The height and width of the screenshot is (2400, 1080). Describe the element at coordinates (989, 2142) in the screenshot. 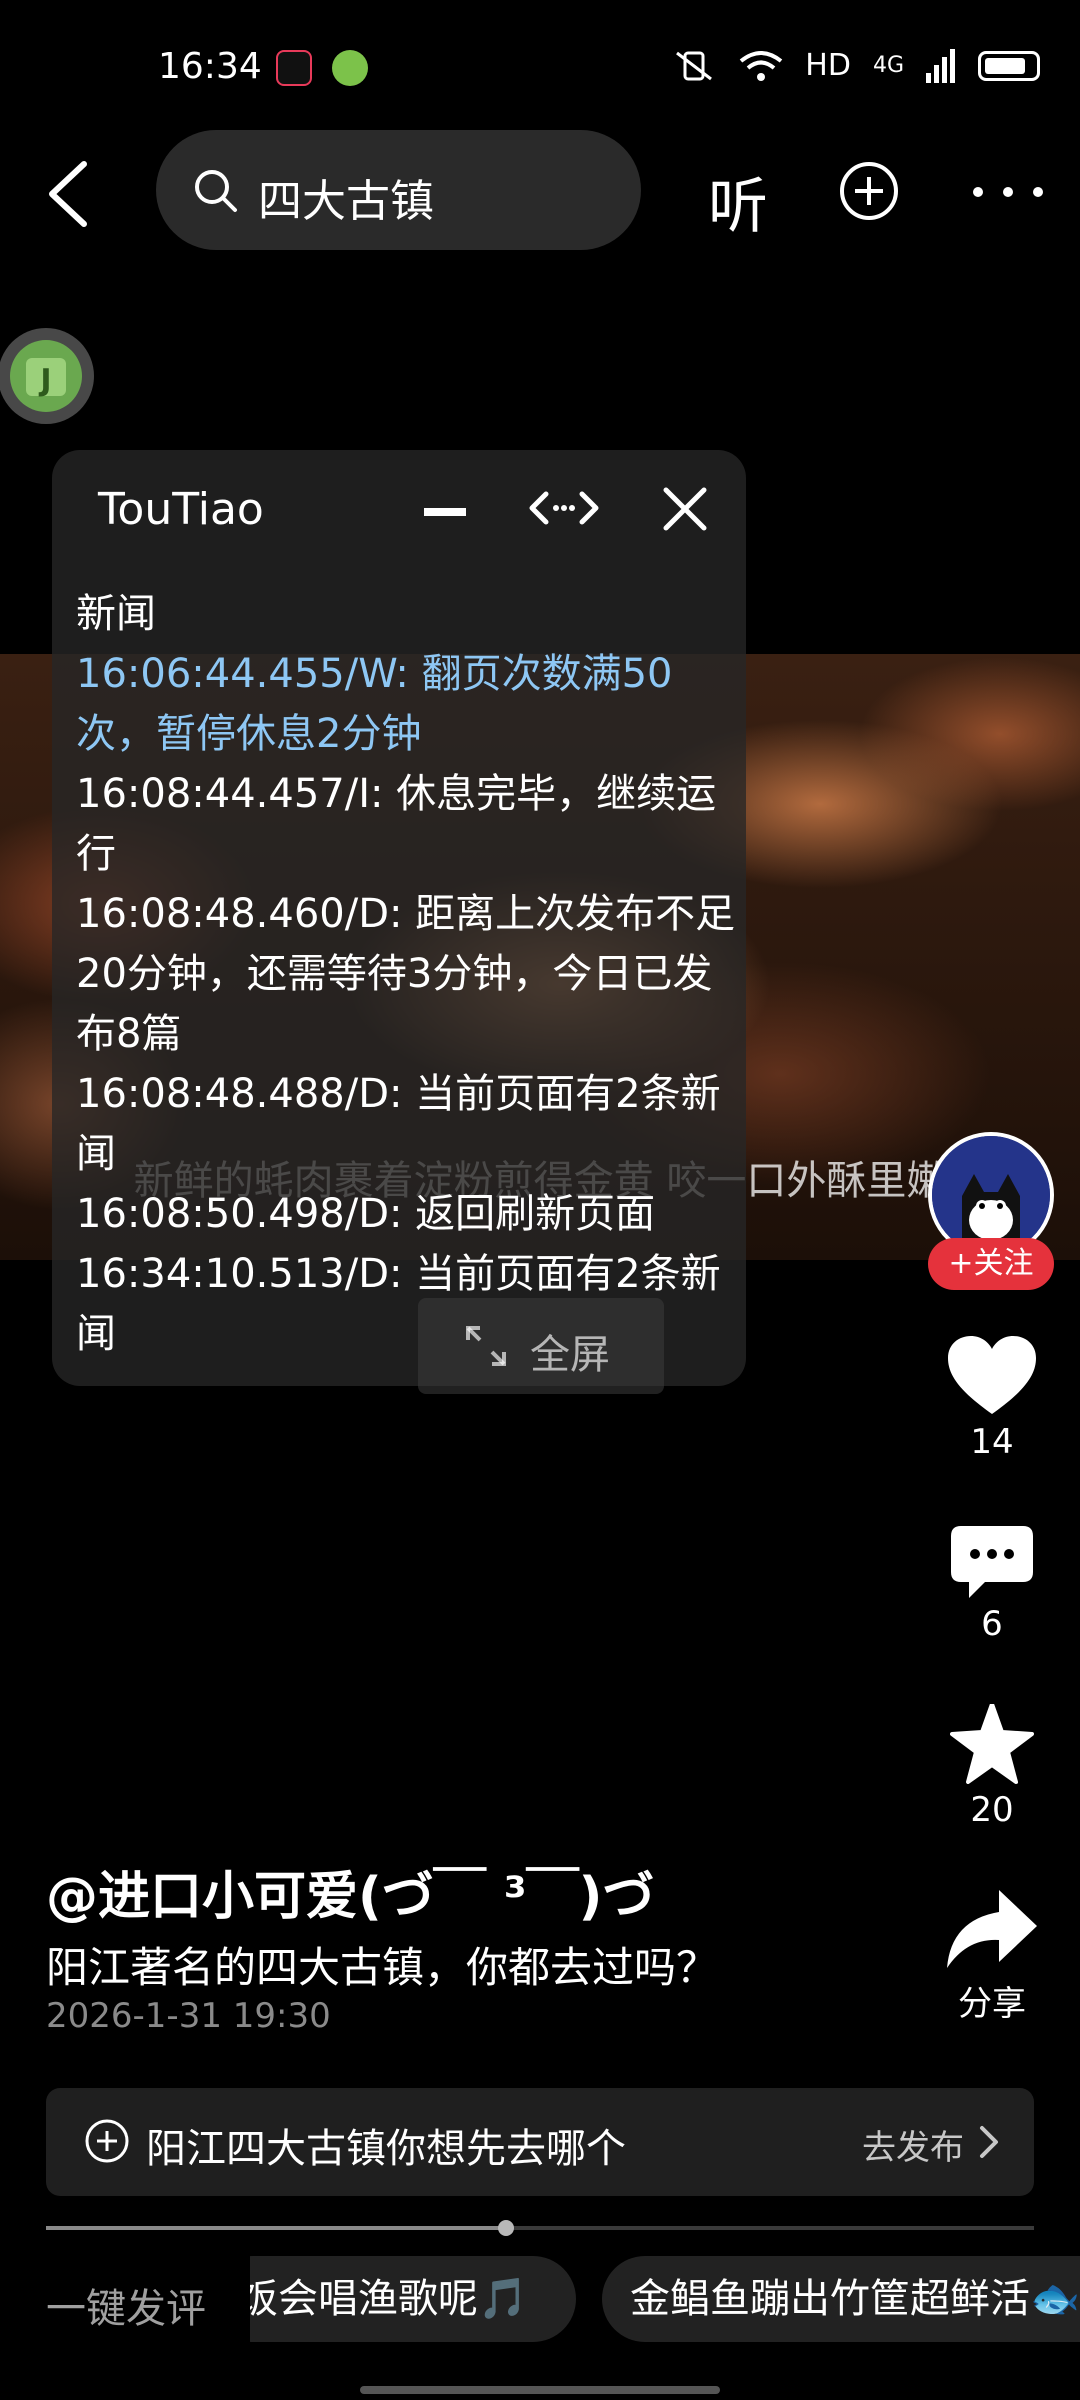

I see `chevron-right-icon` at that location.